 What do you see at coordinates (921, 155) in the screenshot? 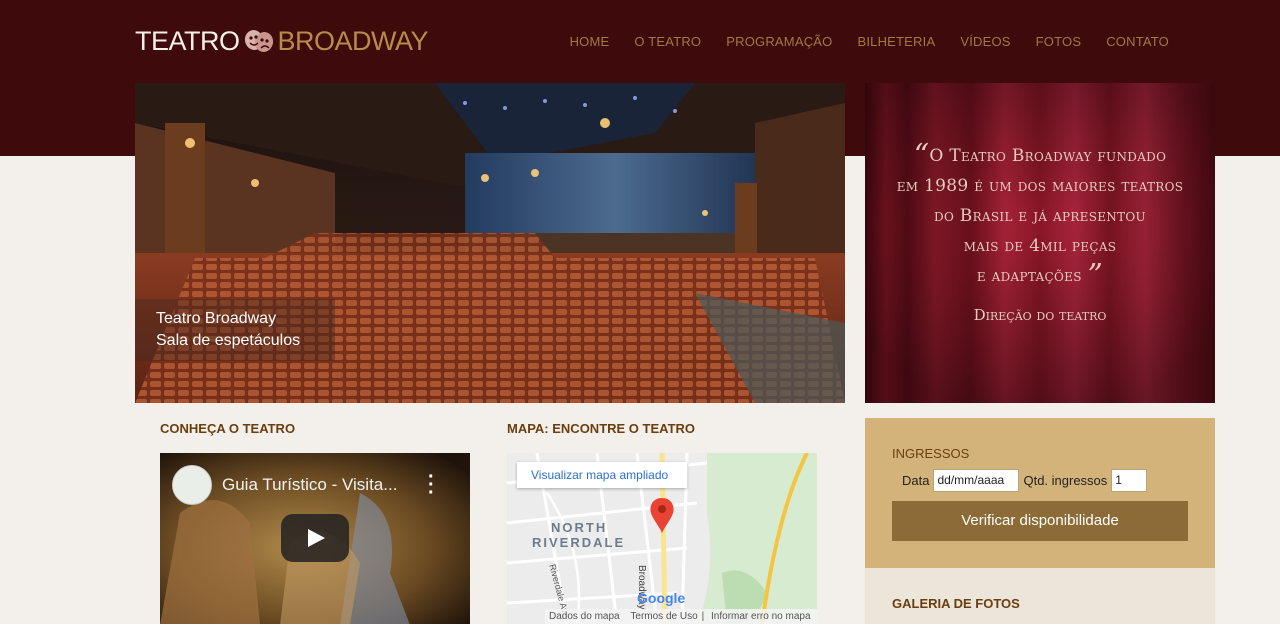
I see `open-quote-mark: “` at bounding box center [921, 155].